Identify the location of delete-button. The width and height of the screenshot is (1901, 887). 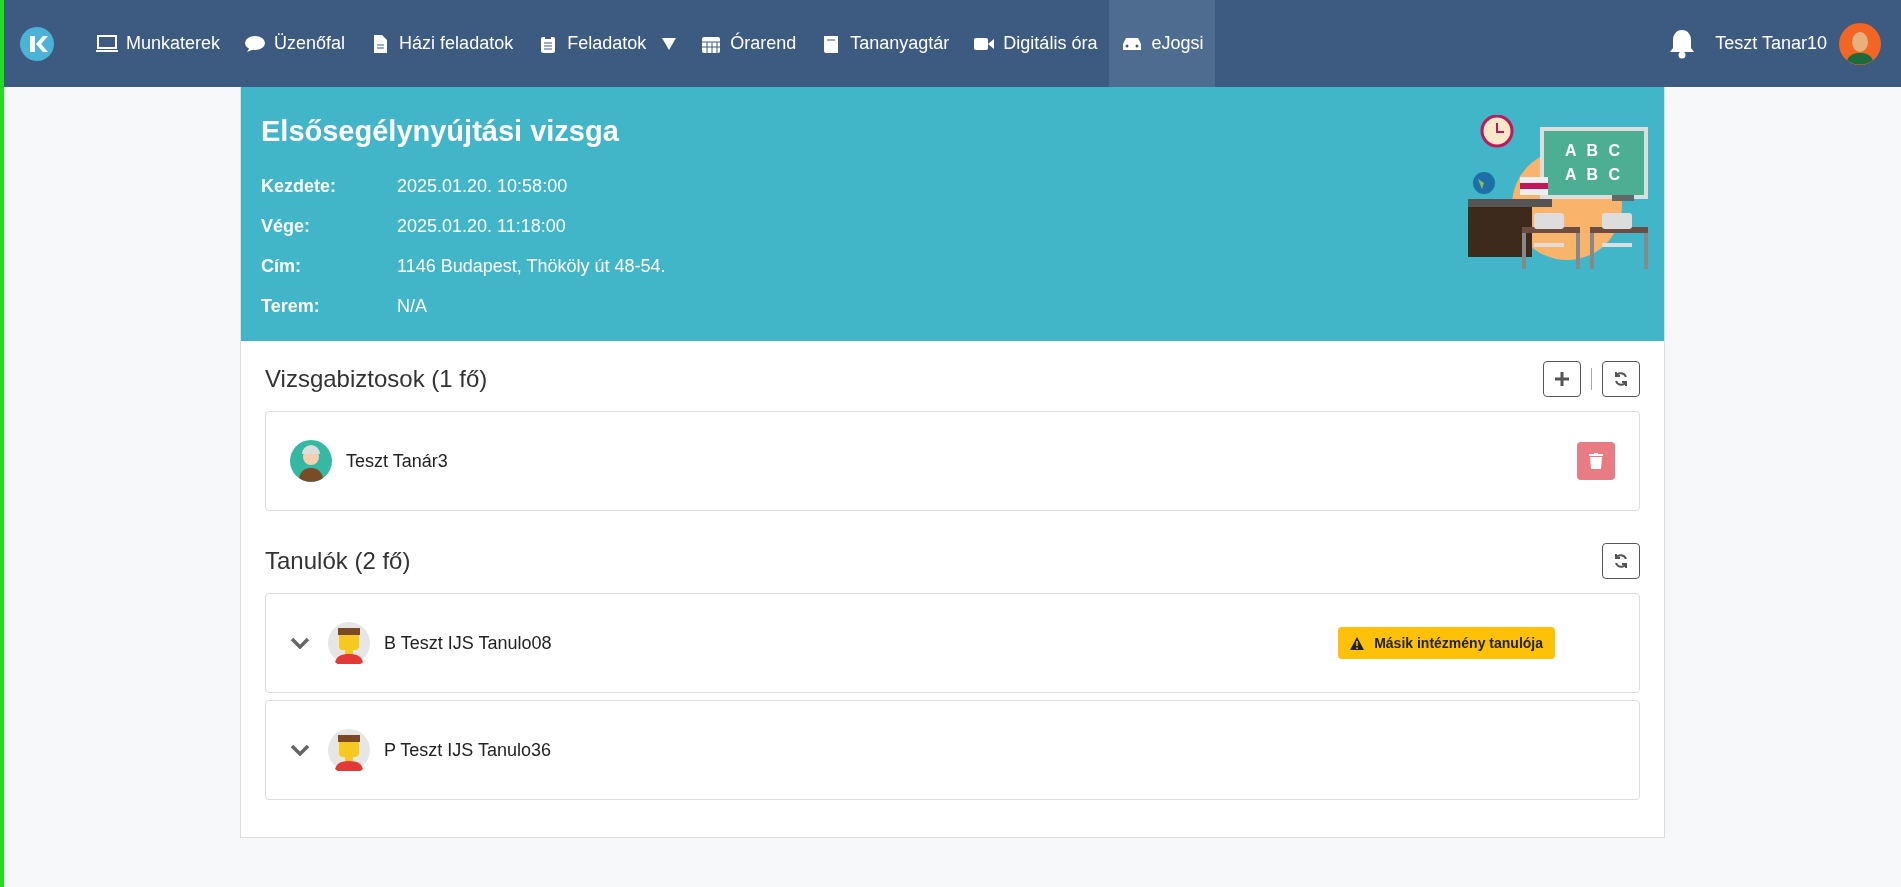
(1596, 461).